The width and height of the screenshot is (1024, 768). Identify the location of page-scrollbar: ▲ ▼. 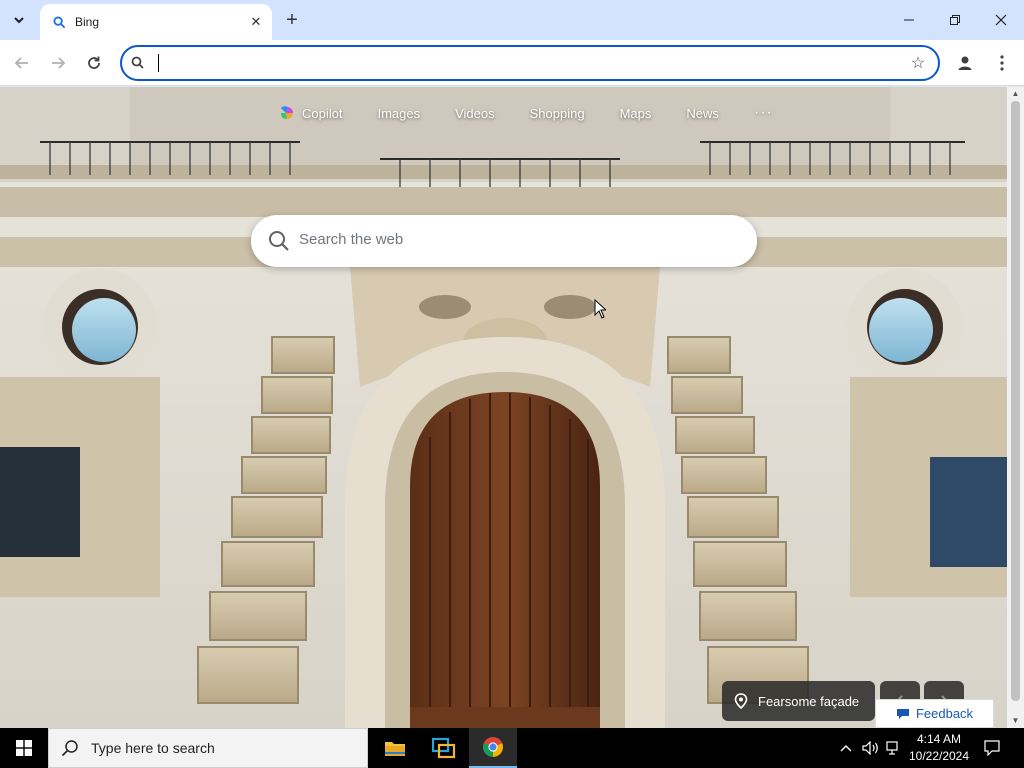
(1015, 407).